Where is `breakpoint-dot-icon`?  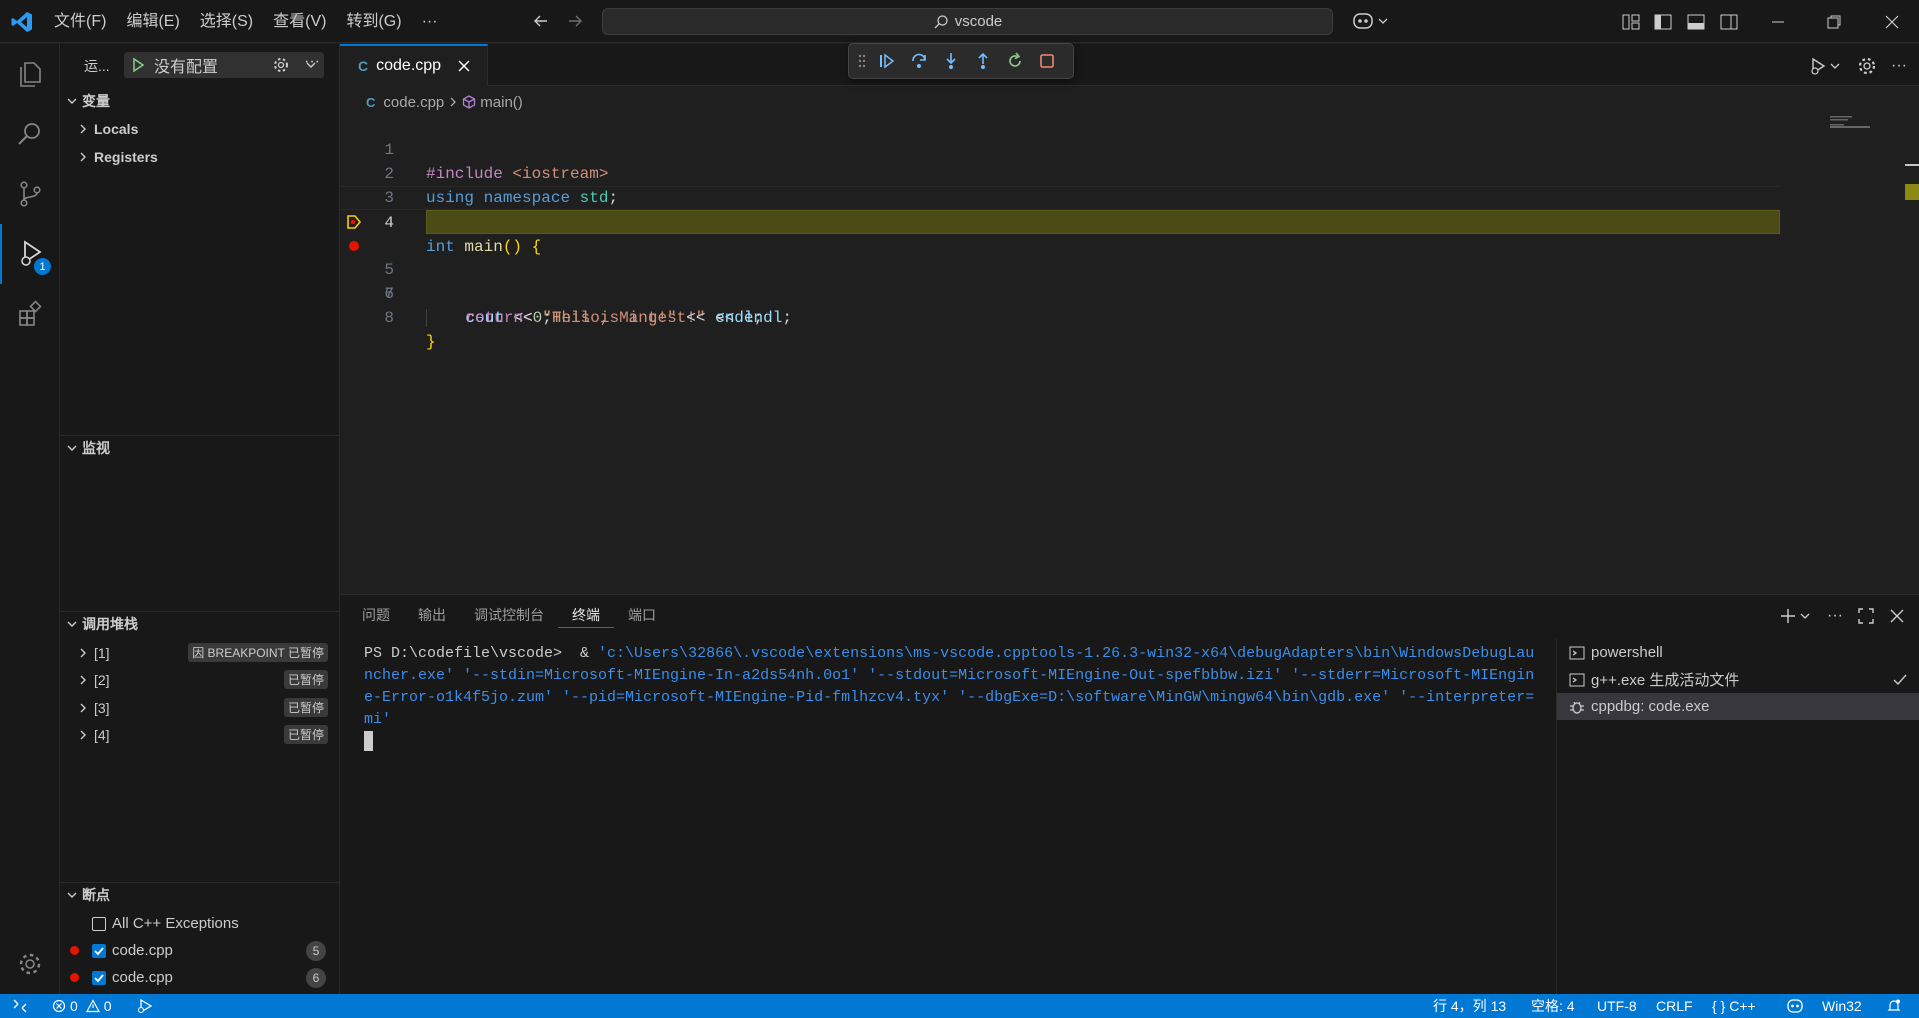 breakpoint-dot-icon is located at coordinates (354, 246).